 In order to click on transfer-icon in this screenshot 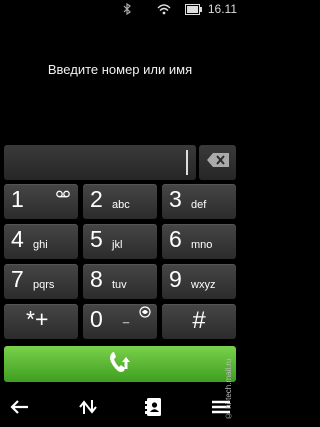, I will do `click(88, 409)`.